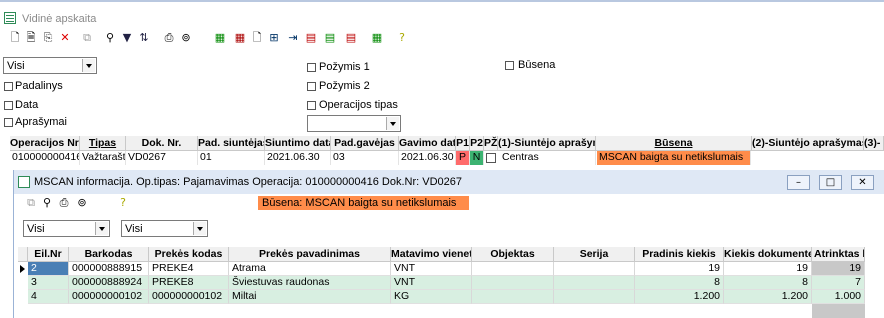  Describe the element at coordinates (109, 283) in the screenshot. I see `cell-barkodas: 000000888924` at that location.